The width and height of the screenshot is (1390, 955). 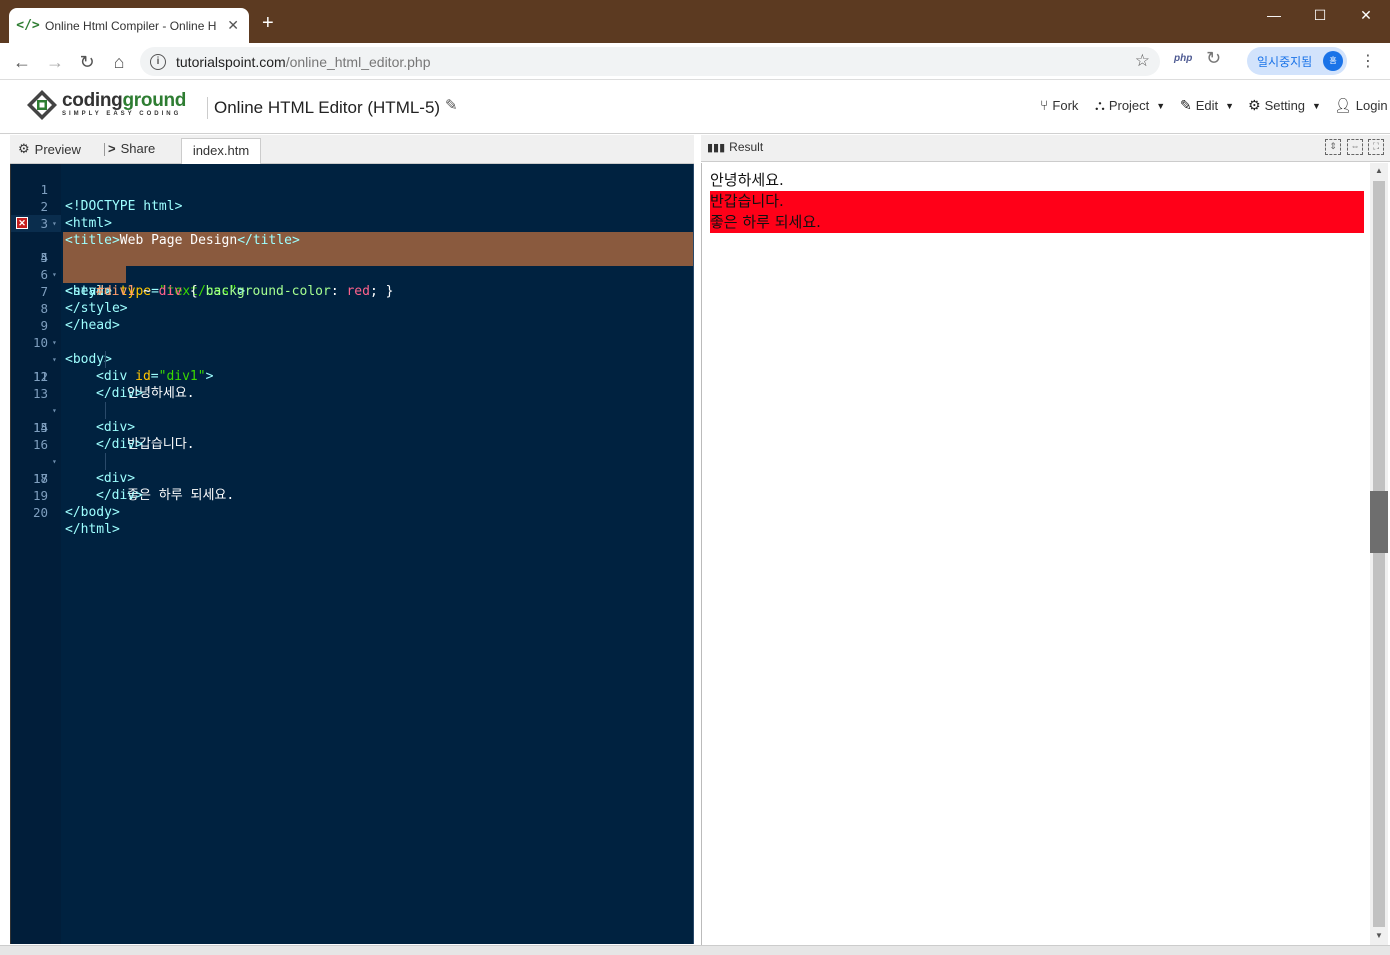 I want to click on window-bottom-edge, so click(x=695, y=950).